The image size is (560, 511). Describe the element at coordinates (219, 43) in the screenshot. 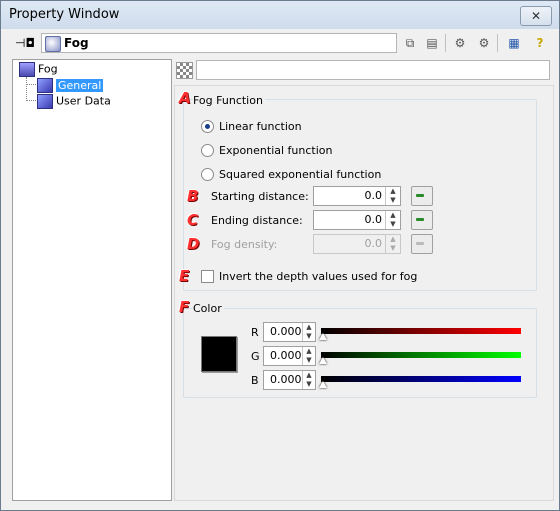

I see `object-name-box: Fog` at that location.